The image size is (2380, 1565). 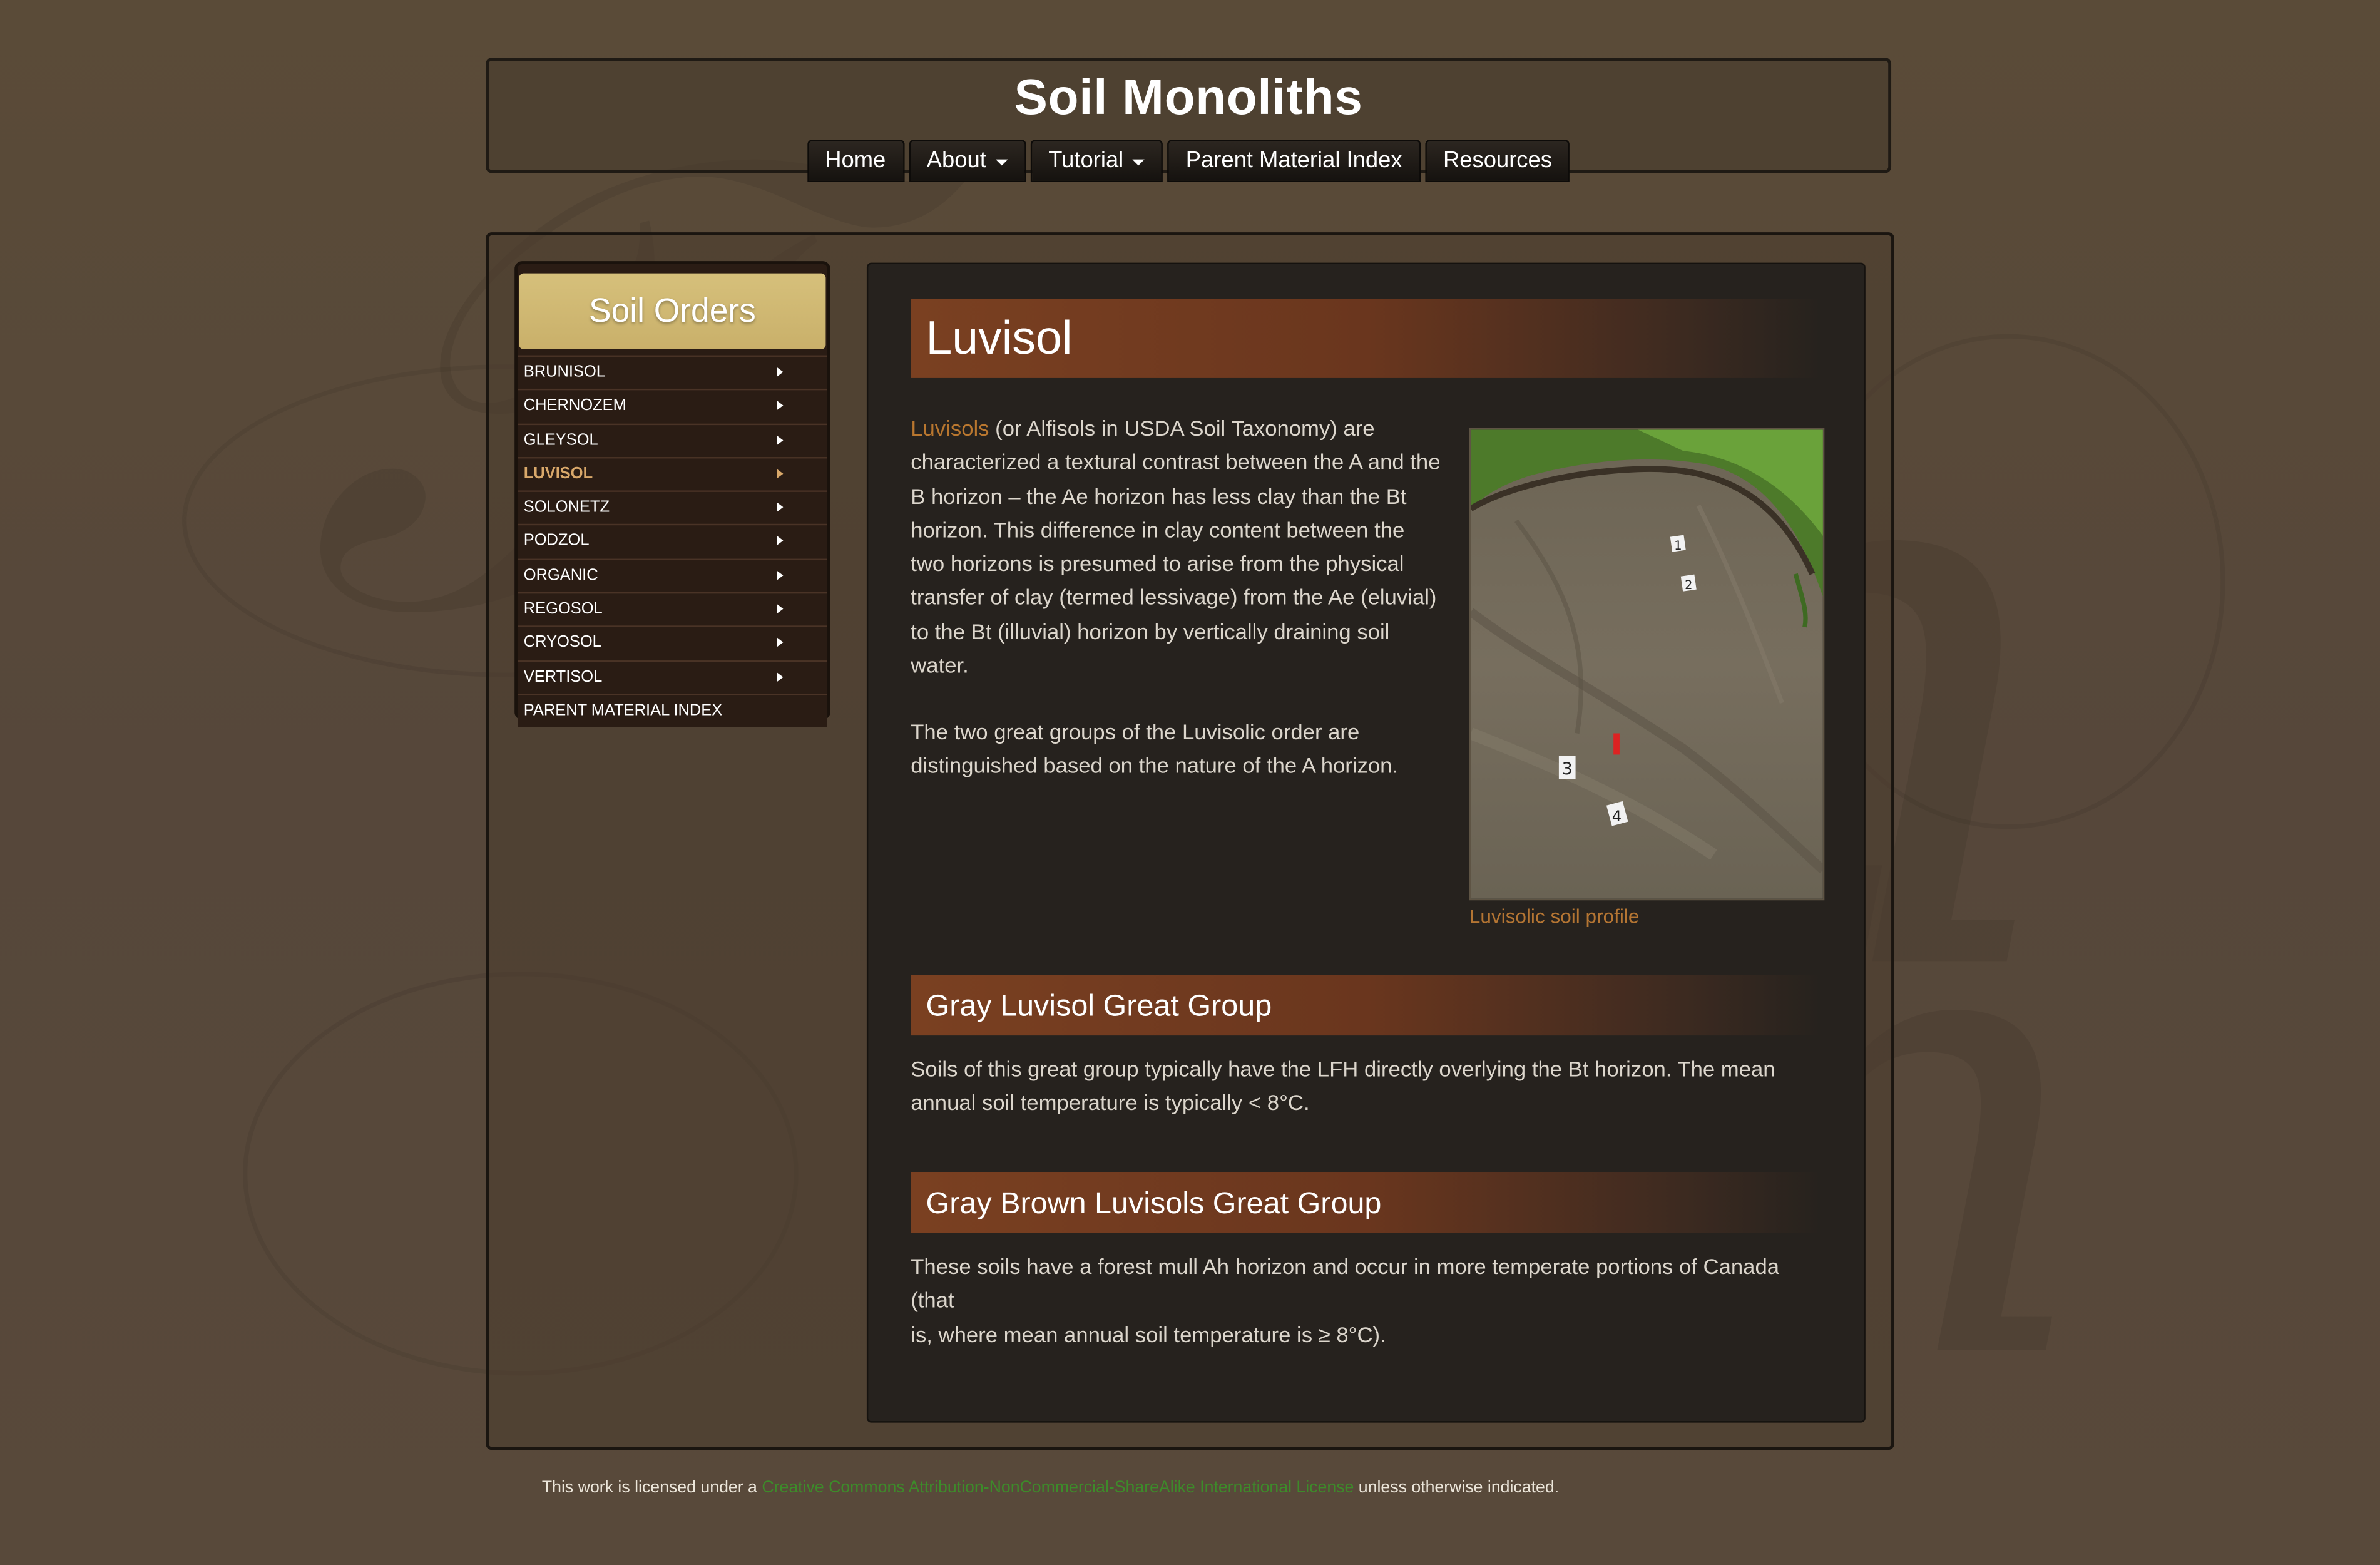 I want to click on nav-resources-label: Resources, so click(x=1498, y=160).